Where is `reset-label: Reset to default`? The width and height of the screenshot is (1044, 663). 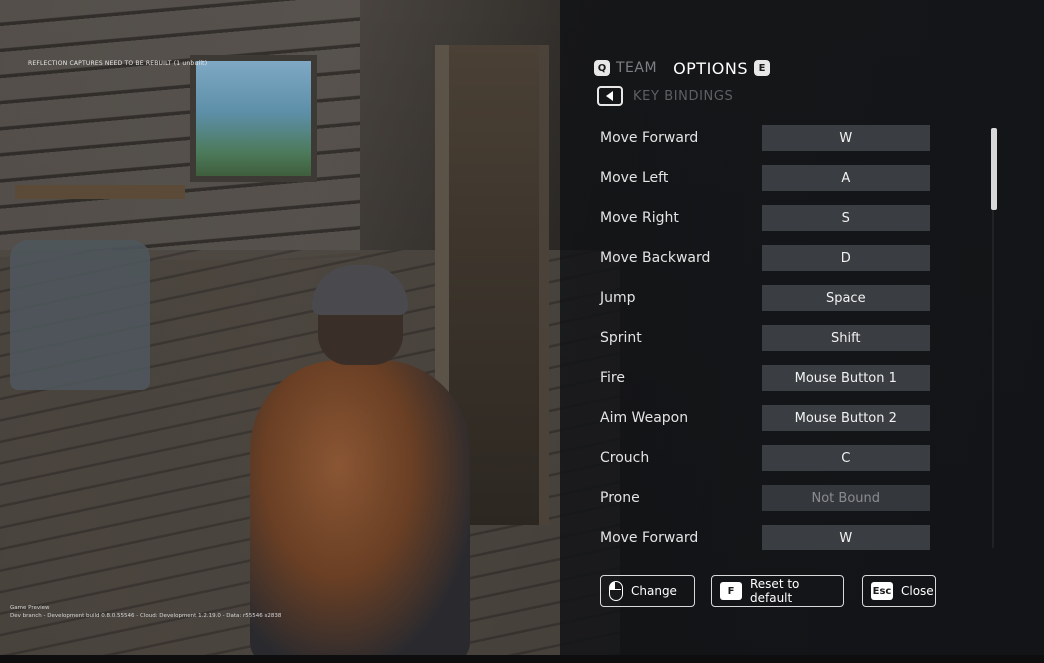 reset-label: Reset to default is located at coordinates (775, 591).